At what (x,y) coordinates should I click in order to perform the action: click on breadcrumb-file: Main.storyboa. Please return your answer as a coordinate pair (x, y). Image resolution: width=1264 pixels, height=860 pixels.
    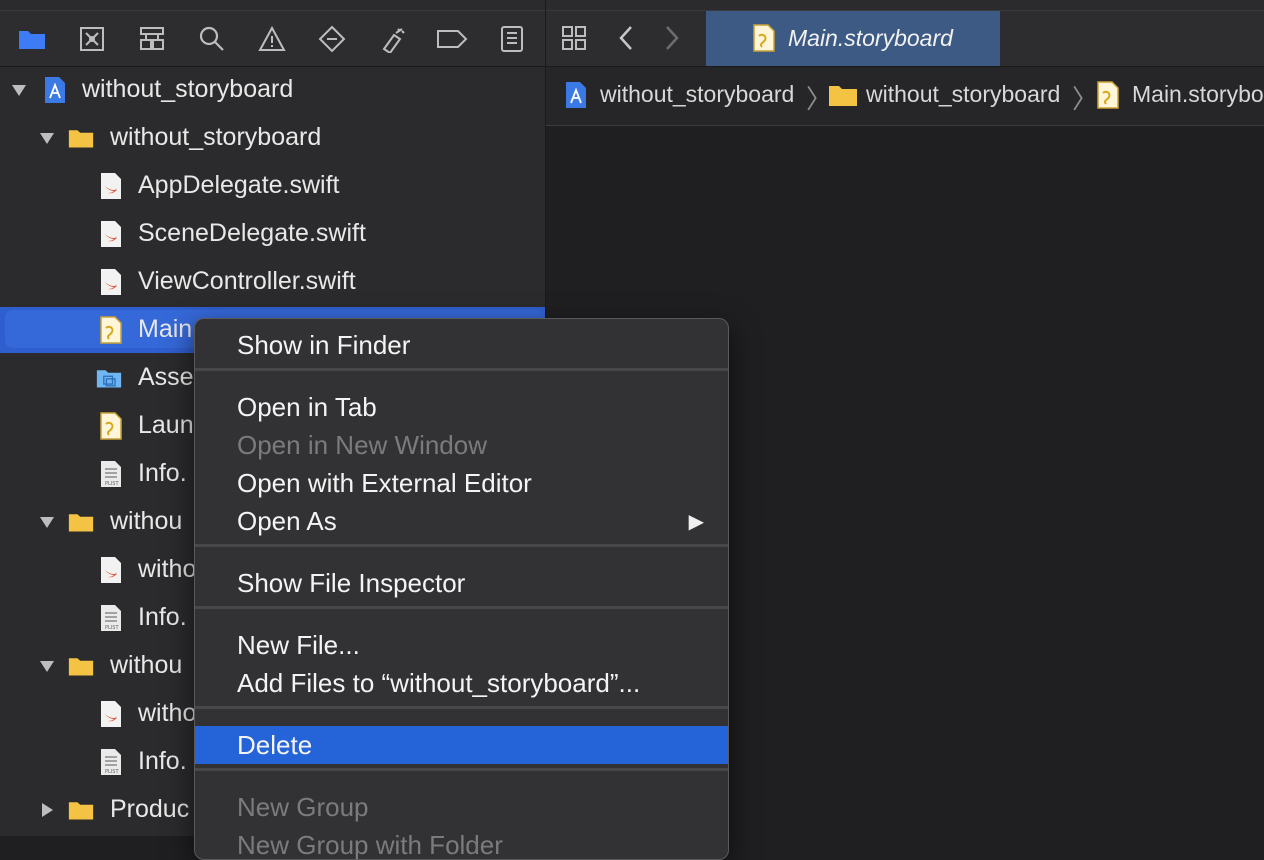
    Looking at the image, I should click on (1198, 94).